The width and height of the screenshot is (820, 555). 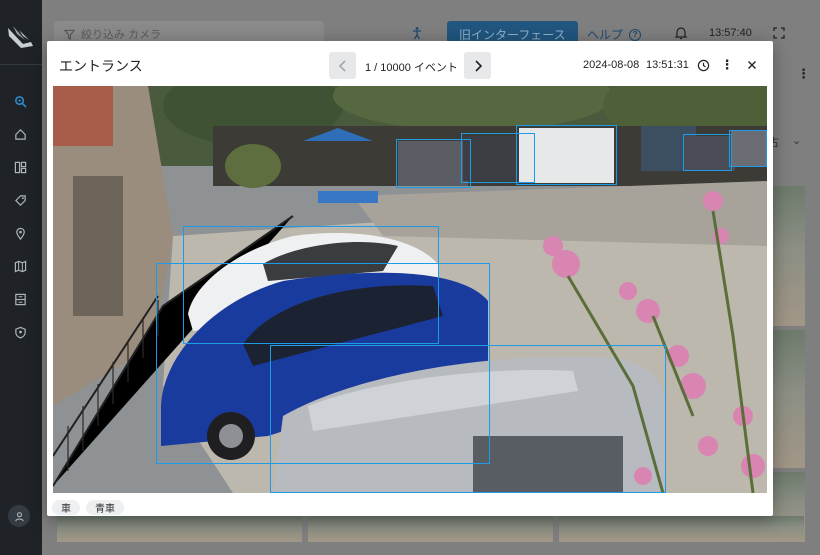 What do you see at coordinates (66, 507) in the screenshot?
I see `tag-chip: 車` at bounding box center [66, 507].